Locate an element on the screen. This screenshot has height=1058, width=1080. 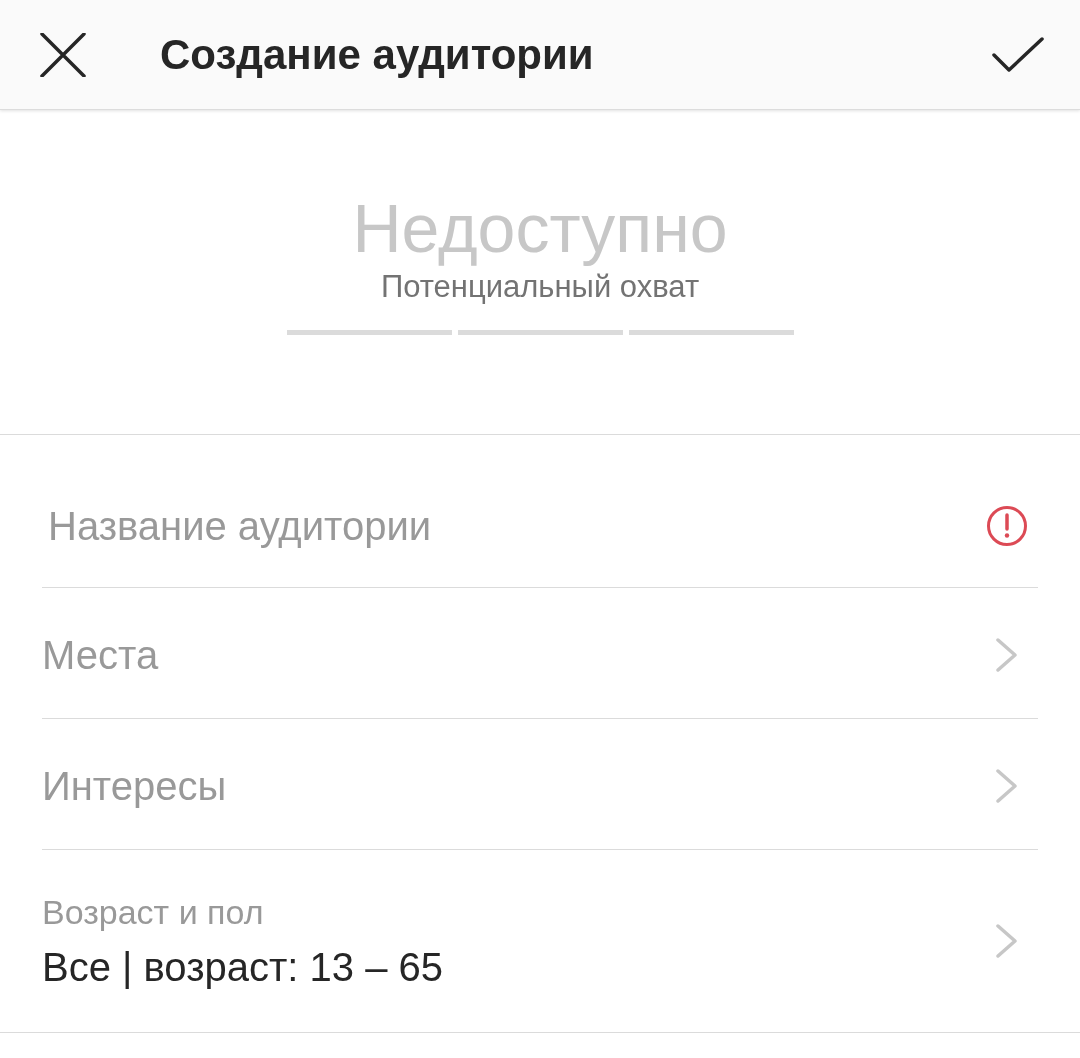
row-label: Места is located at coordinates (101, 655).